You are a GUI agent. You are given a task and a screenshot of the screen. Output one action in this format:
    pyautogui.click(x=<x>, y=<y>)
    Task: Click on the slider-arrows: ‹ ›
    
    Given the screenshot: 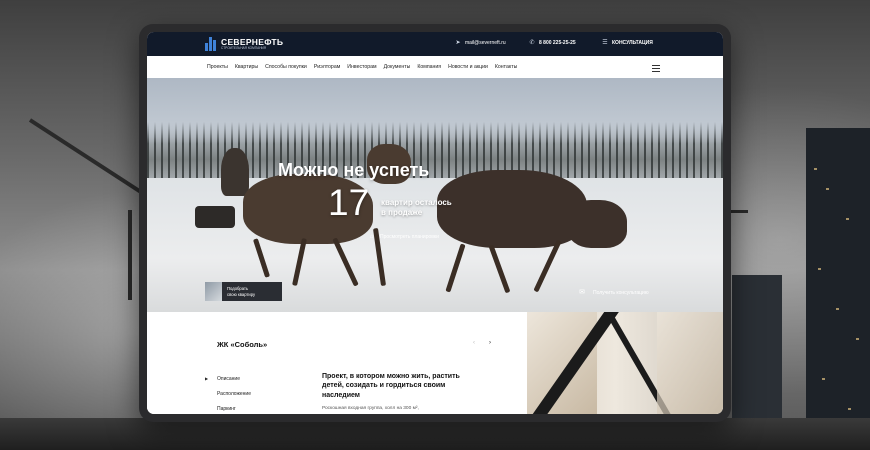 What is the action you would take?
    pyautogui.click(x=482, y=343)
    